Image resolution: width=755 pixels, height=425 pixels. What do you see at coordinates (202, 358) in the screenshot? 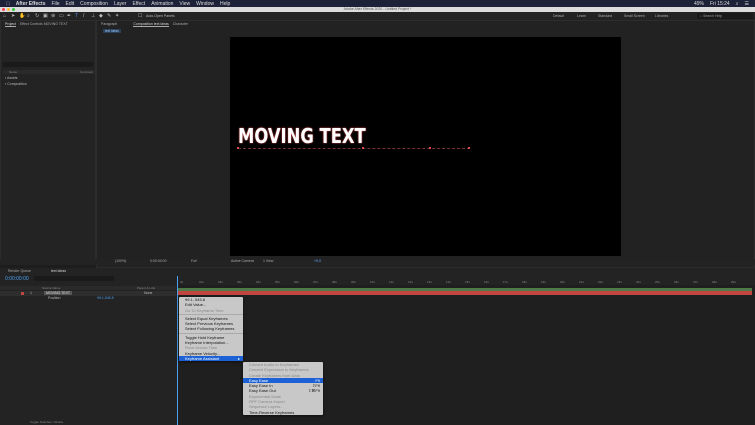
I see `menu-item-label: Keyframe Assistant` at bounding box center [202, 358].